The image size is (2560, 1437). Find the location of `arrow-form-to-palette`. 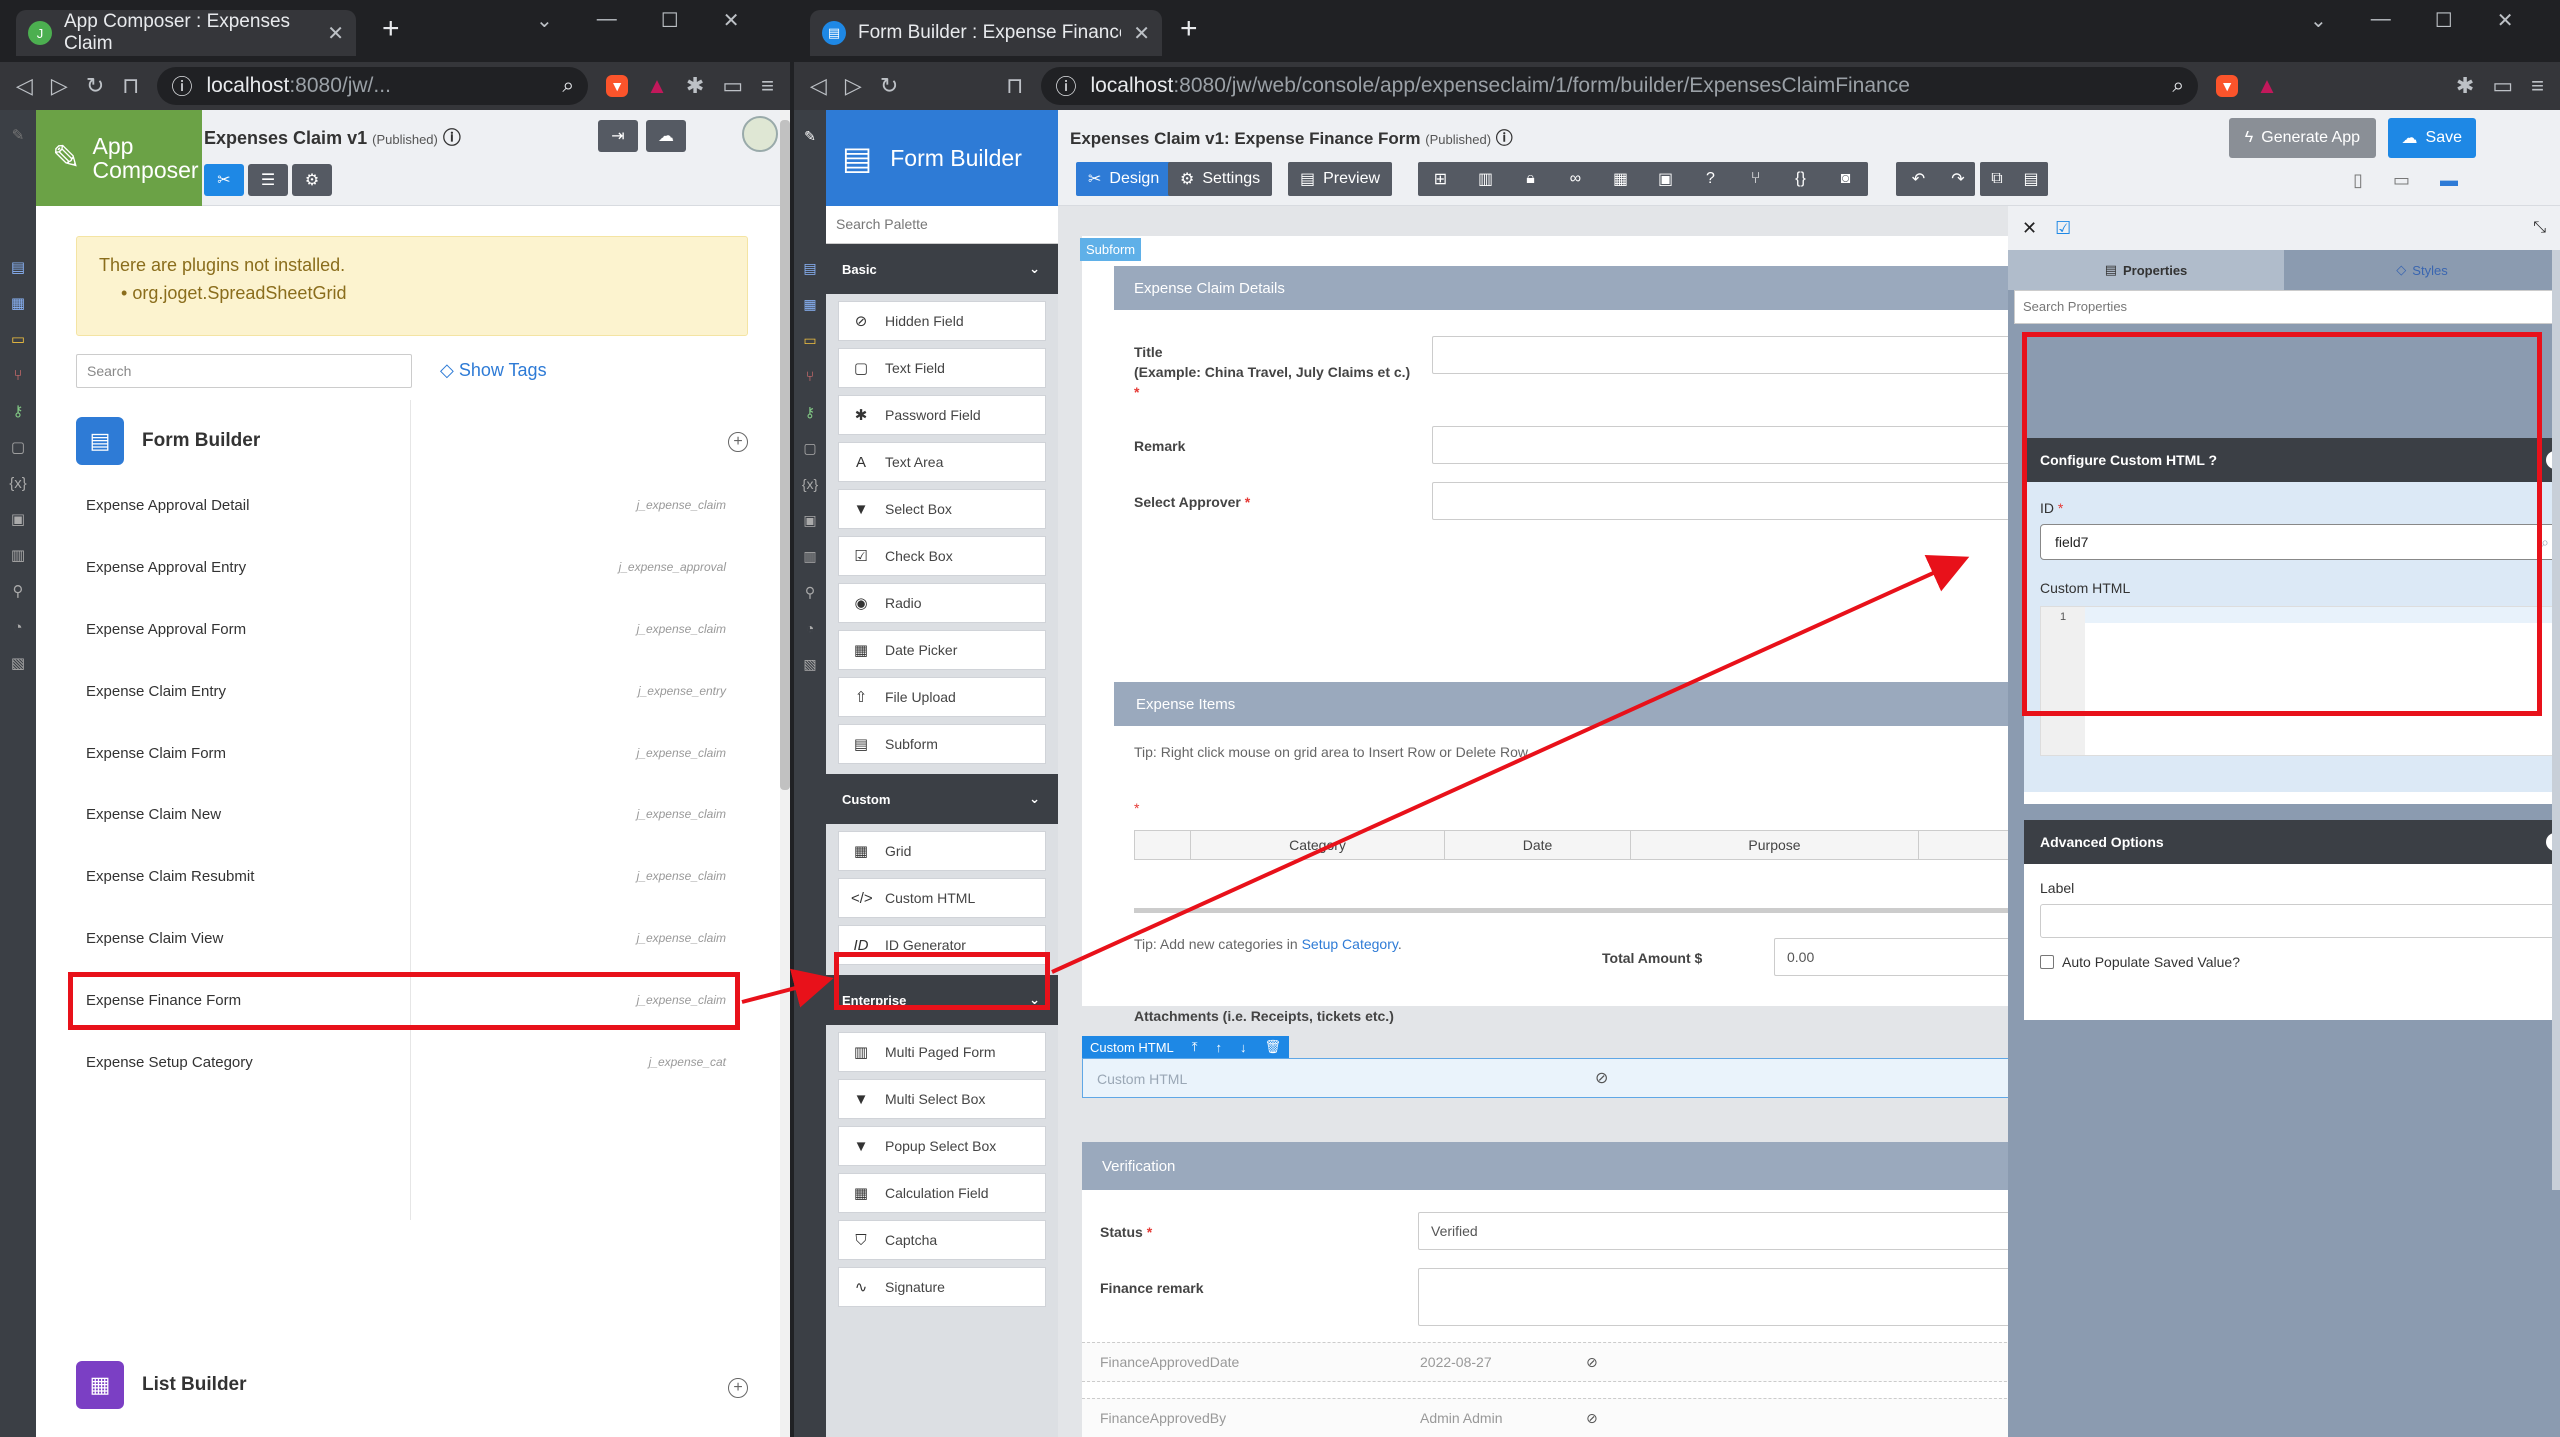

arrow-form-to-palette is located at coordinates (787, 988).